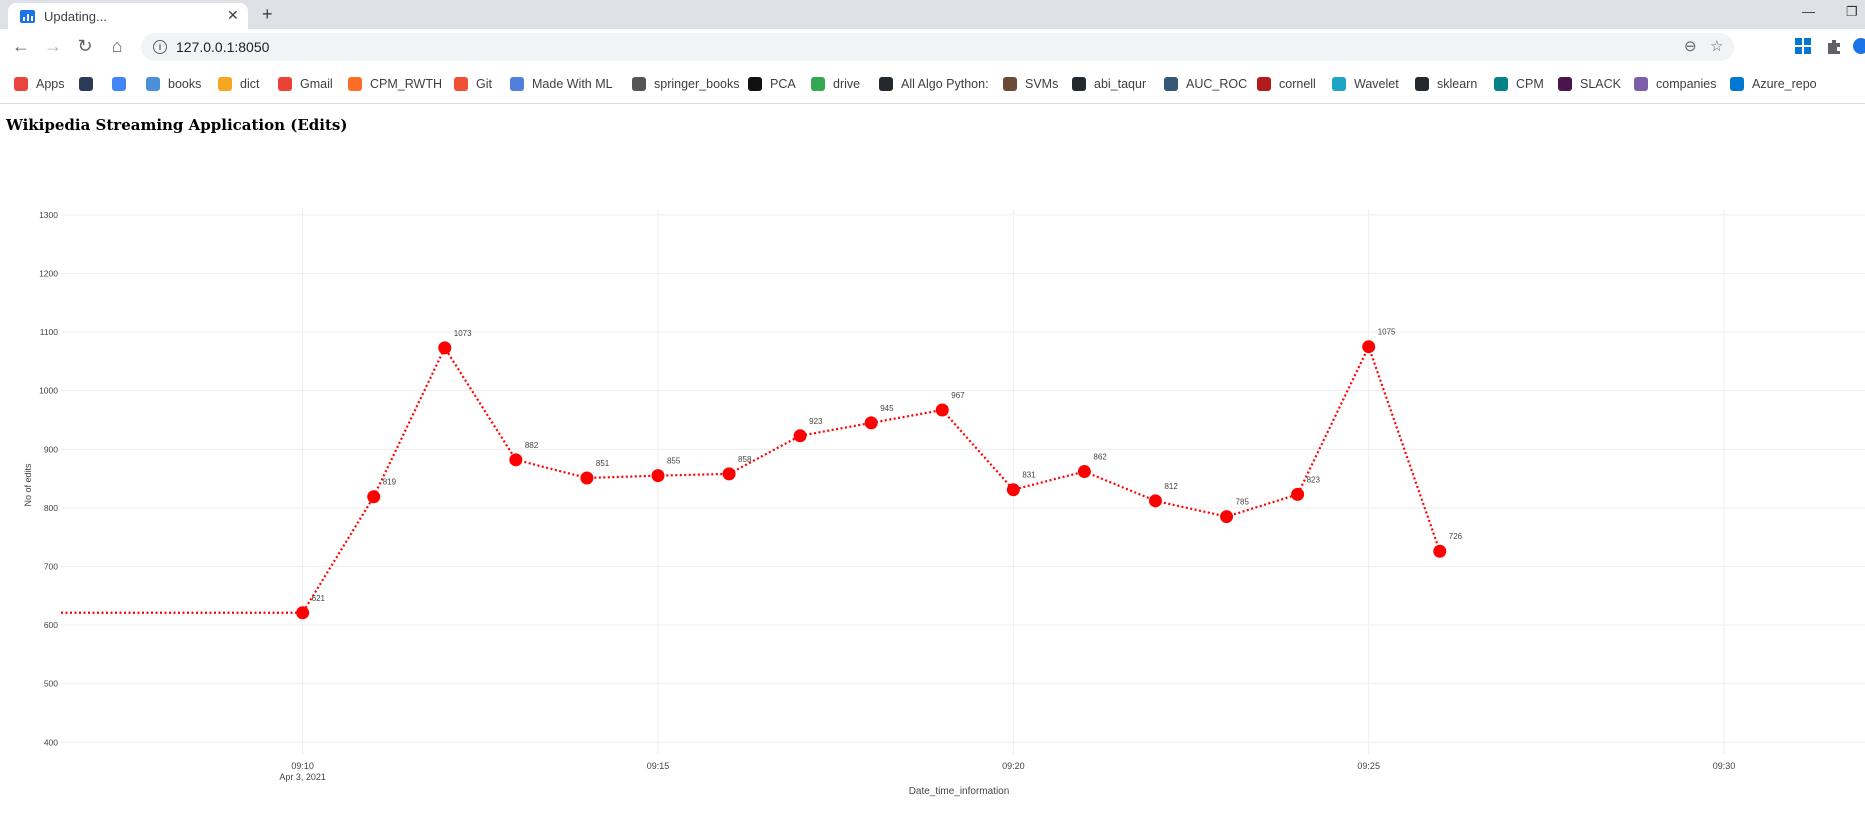 This screenshot has width=1865, height=828. Describe the element at coordinates (1456, 536) in the screenshot. I see `data-label: 726` at that location.